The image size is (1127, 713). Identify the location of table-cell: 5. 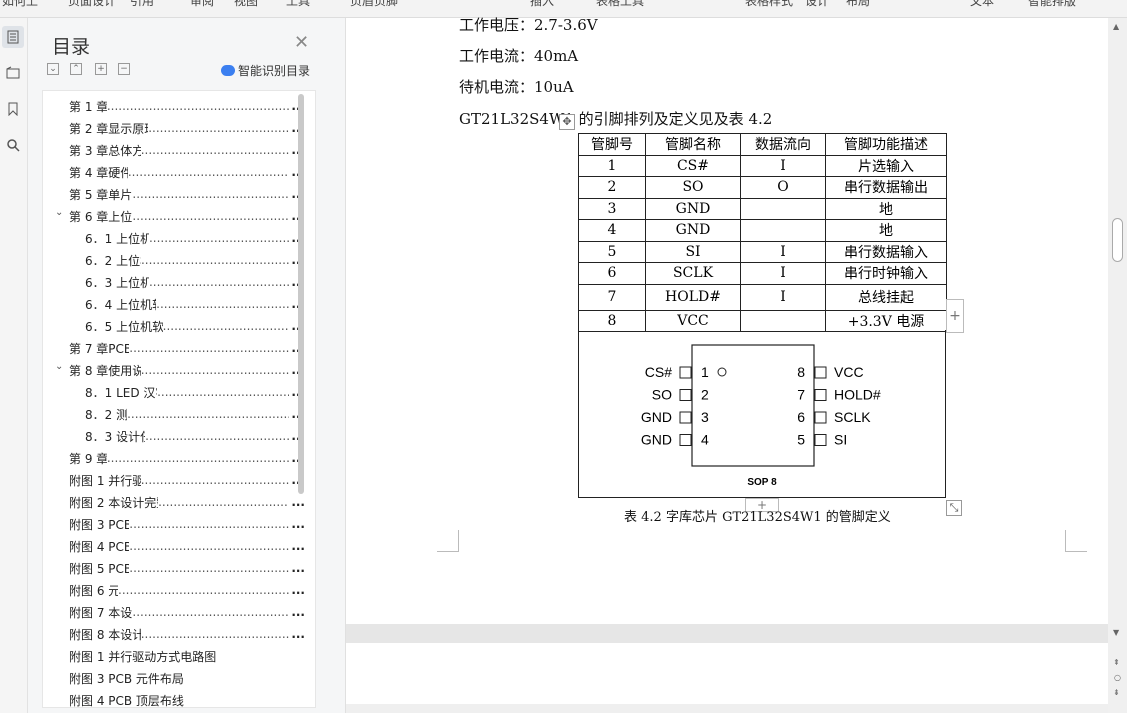
(612, 251).